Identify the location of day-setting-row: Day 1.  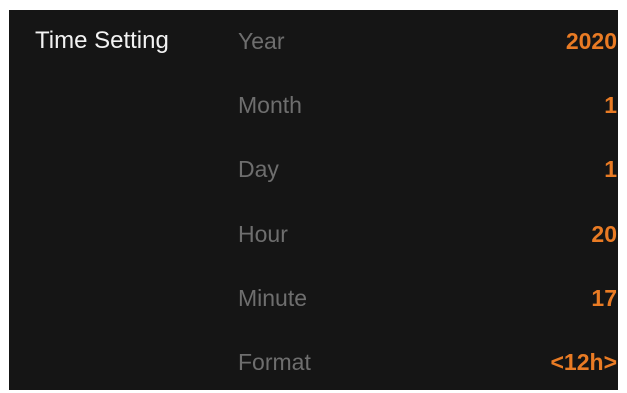
(428, 169).